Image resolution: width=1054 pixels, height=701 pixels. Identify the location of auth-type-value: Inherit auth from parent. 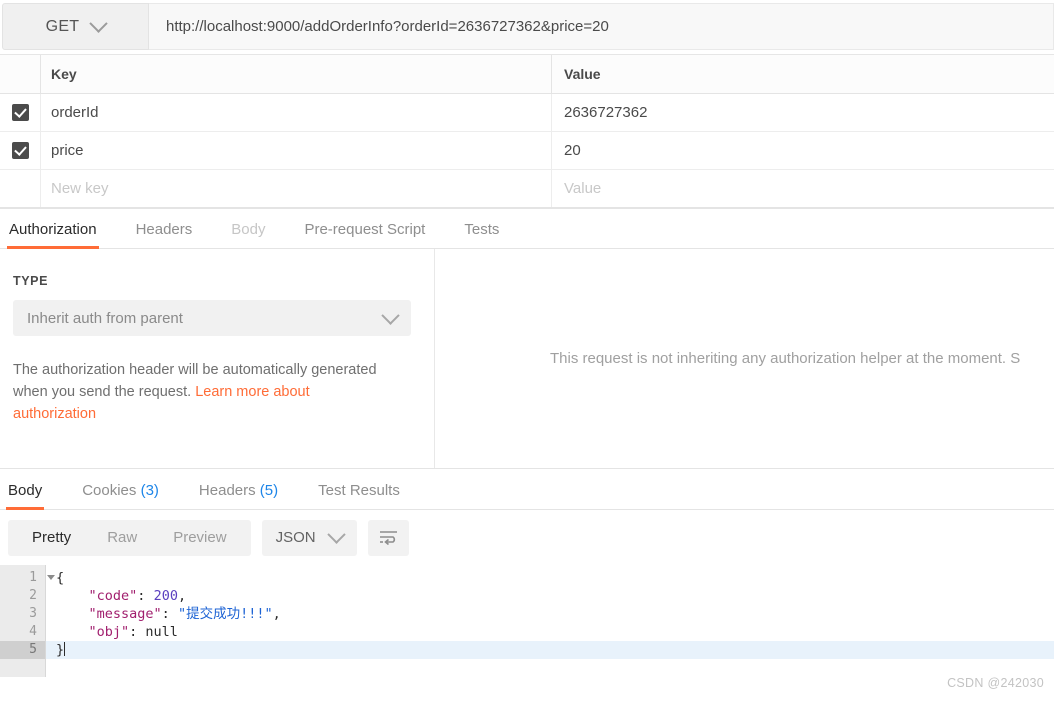
(105, 318).